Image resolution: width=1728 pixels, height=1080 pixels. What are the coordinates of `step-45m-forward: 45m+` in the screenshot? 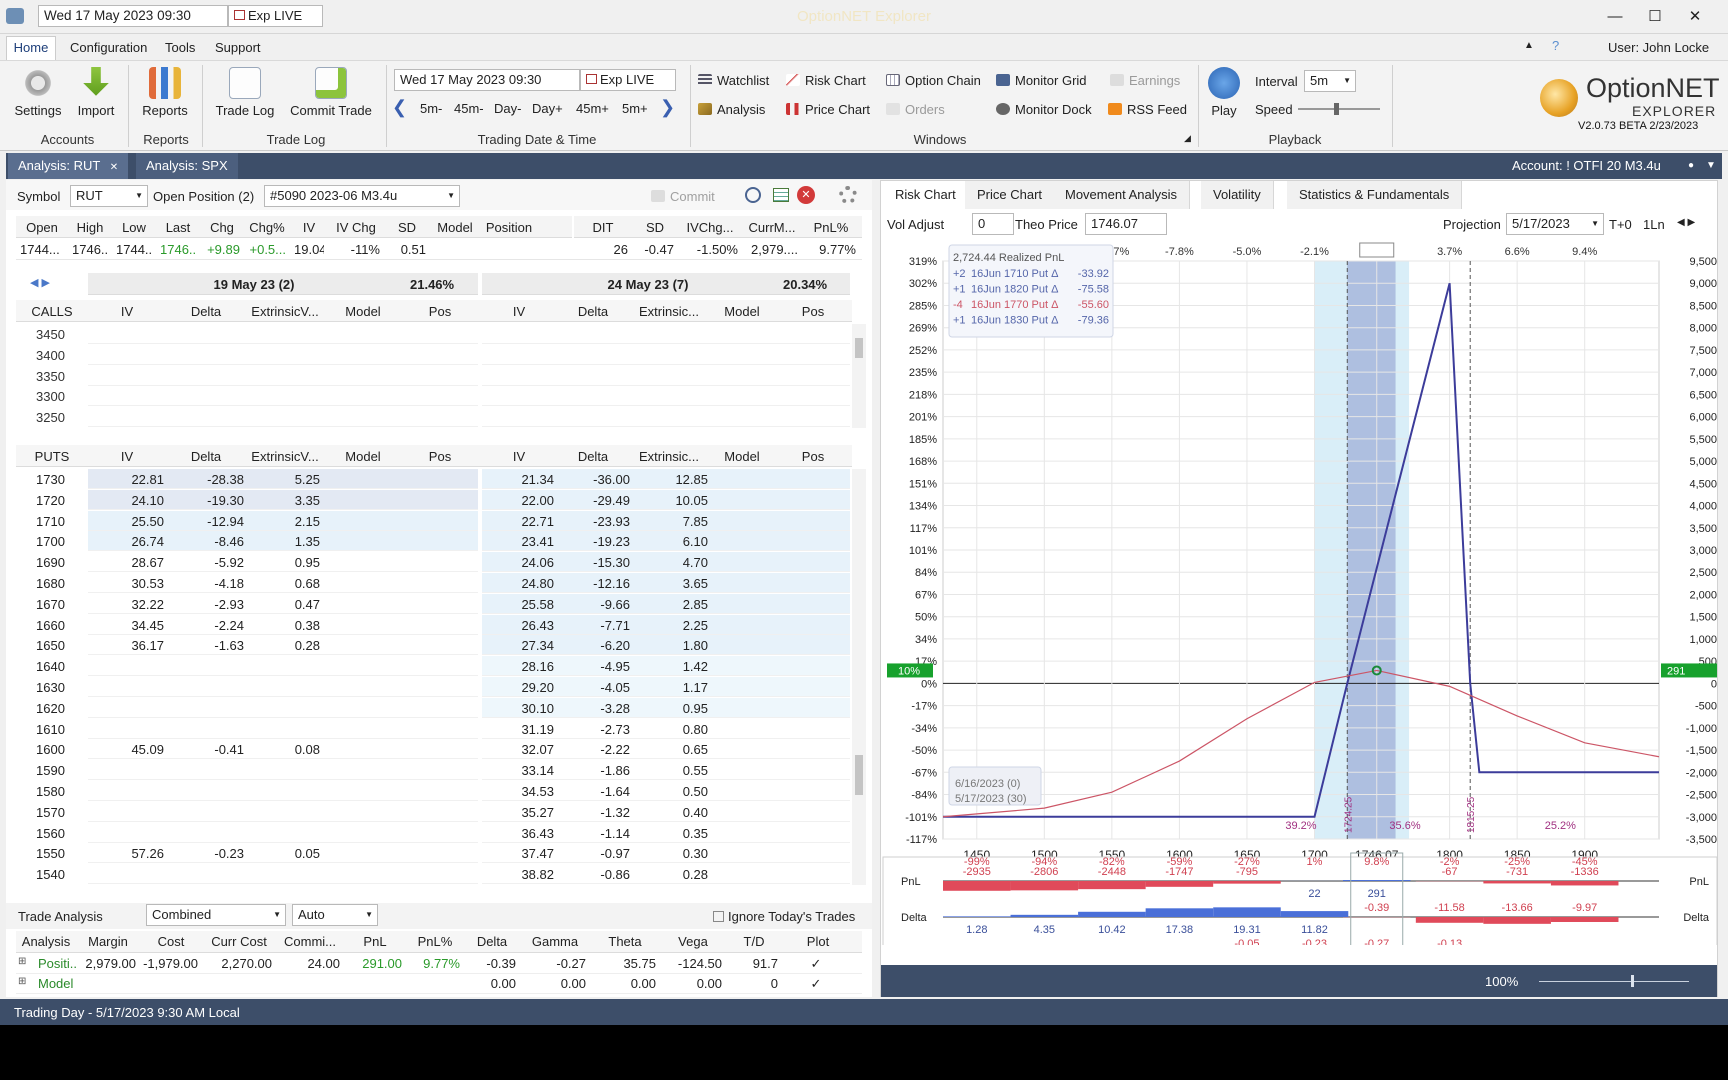 It's located at (592, 108).